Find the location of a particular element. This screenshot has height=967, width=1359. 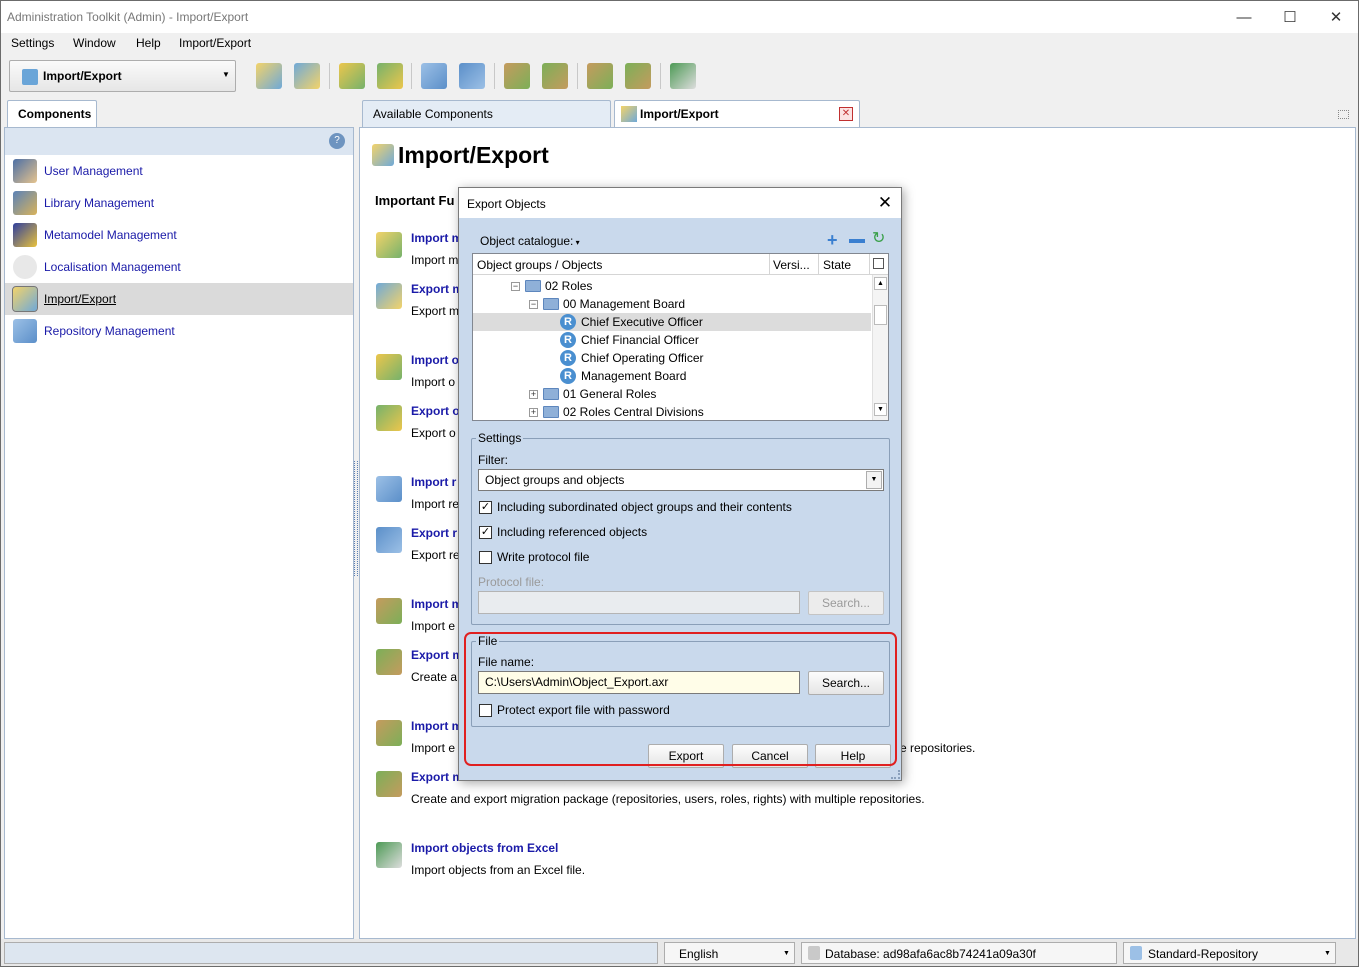

repository-dropdown: Standard-Repository ▼ is located at coordinates (1229, 953).